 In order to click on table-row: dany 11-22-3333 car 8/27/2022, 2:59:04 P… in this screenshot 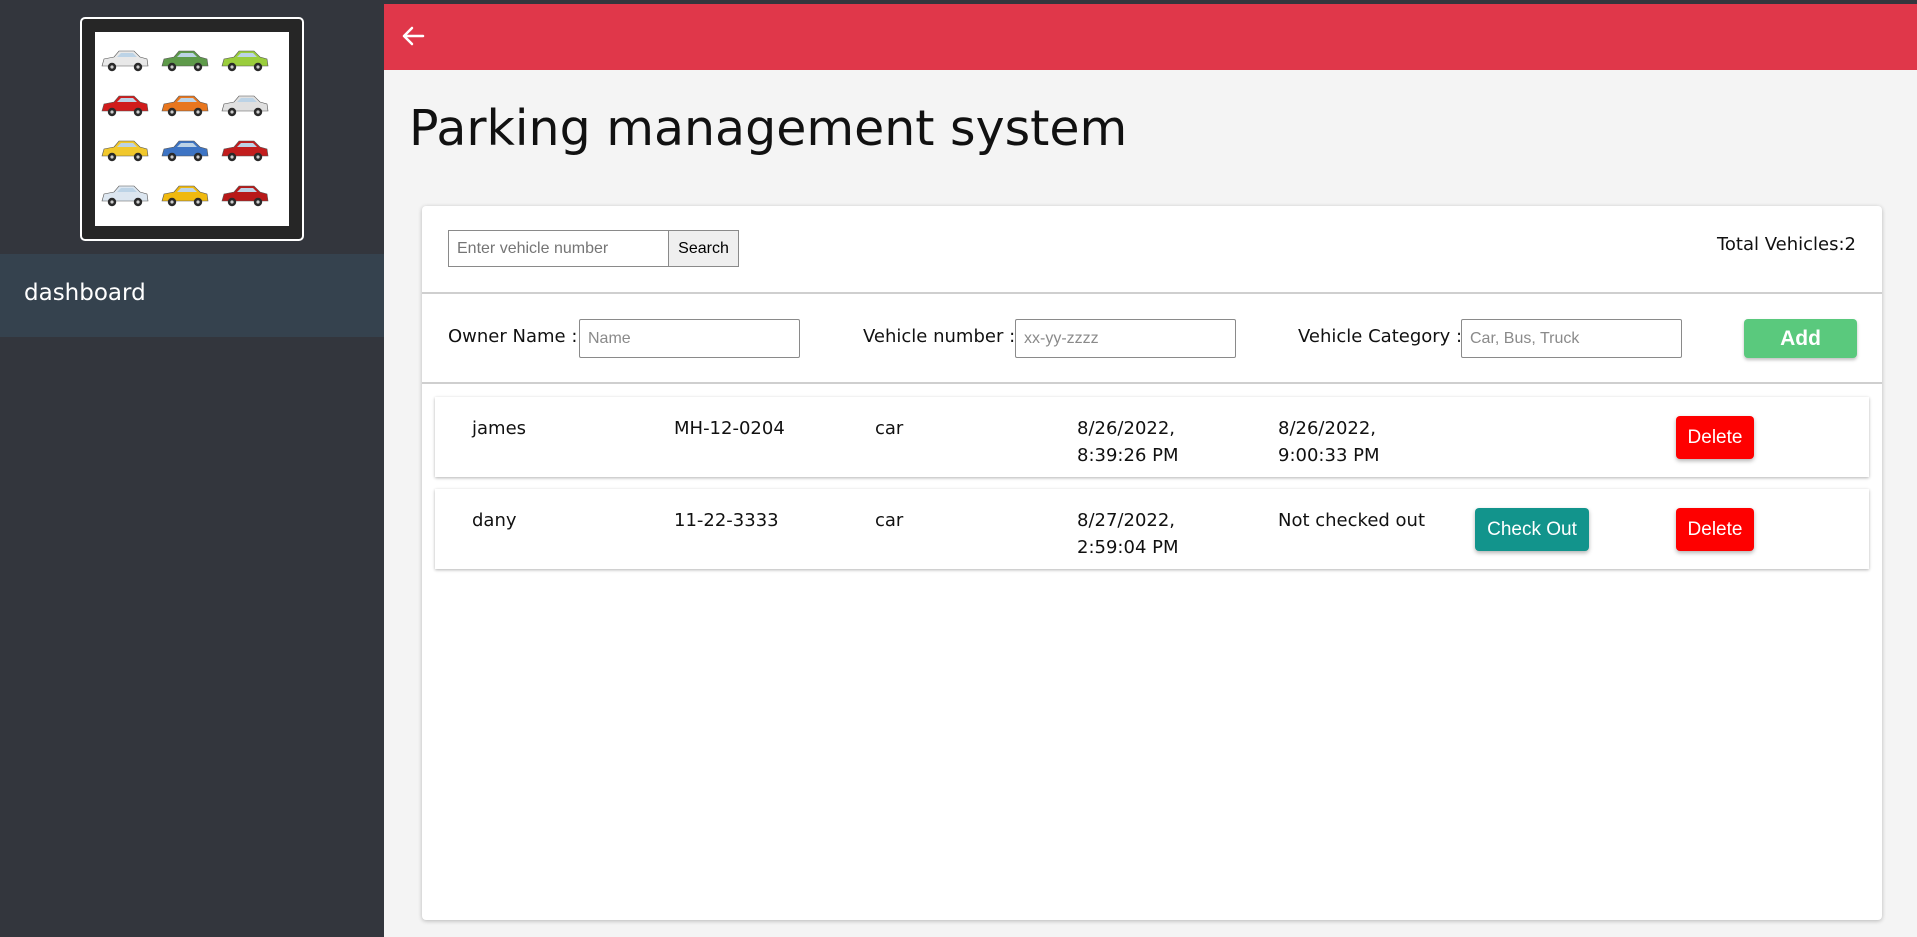, I will do `click(1152, 529)`.